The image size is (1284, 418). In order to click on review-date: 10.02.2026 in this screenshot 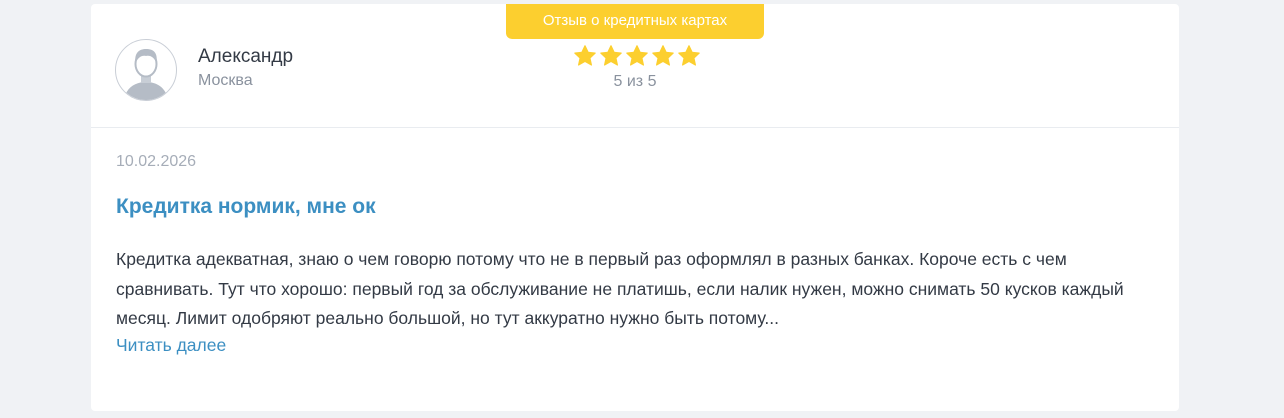, I will do `click(156, 161)`.